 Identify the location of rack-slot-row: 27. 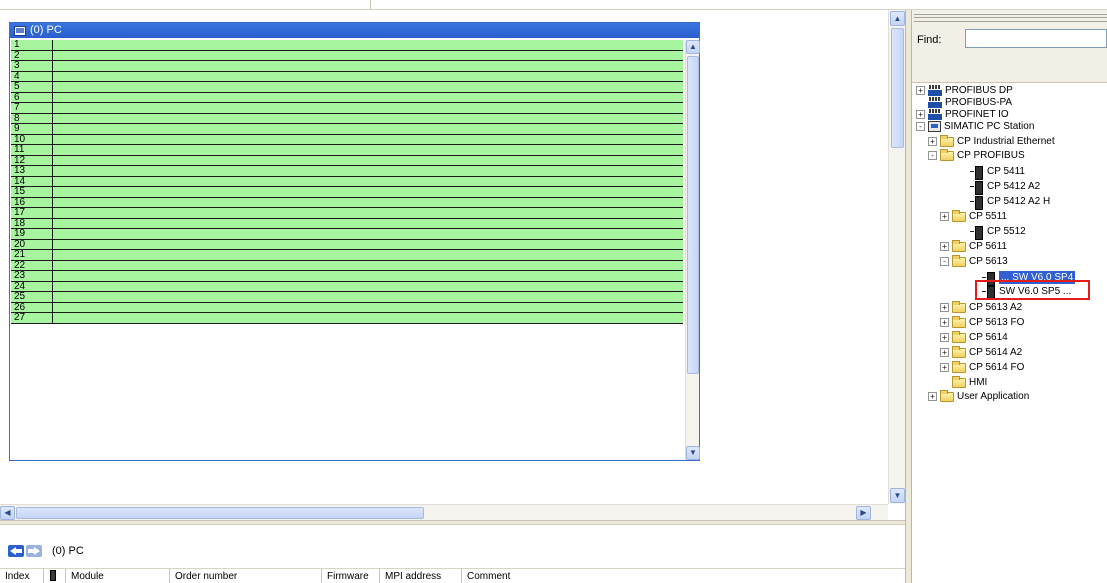
(347, 318).